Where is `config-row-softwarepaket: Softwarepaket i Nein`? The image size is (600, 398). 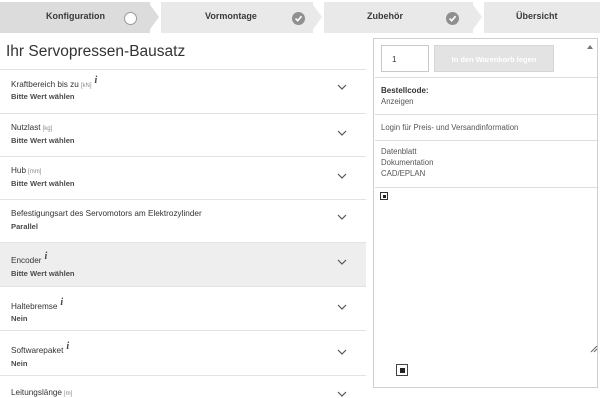 config-row-softwarepaket: Softwarepaket i Nein is located at coordinates (183, 352).